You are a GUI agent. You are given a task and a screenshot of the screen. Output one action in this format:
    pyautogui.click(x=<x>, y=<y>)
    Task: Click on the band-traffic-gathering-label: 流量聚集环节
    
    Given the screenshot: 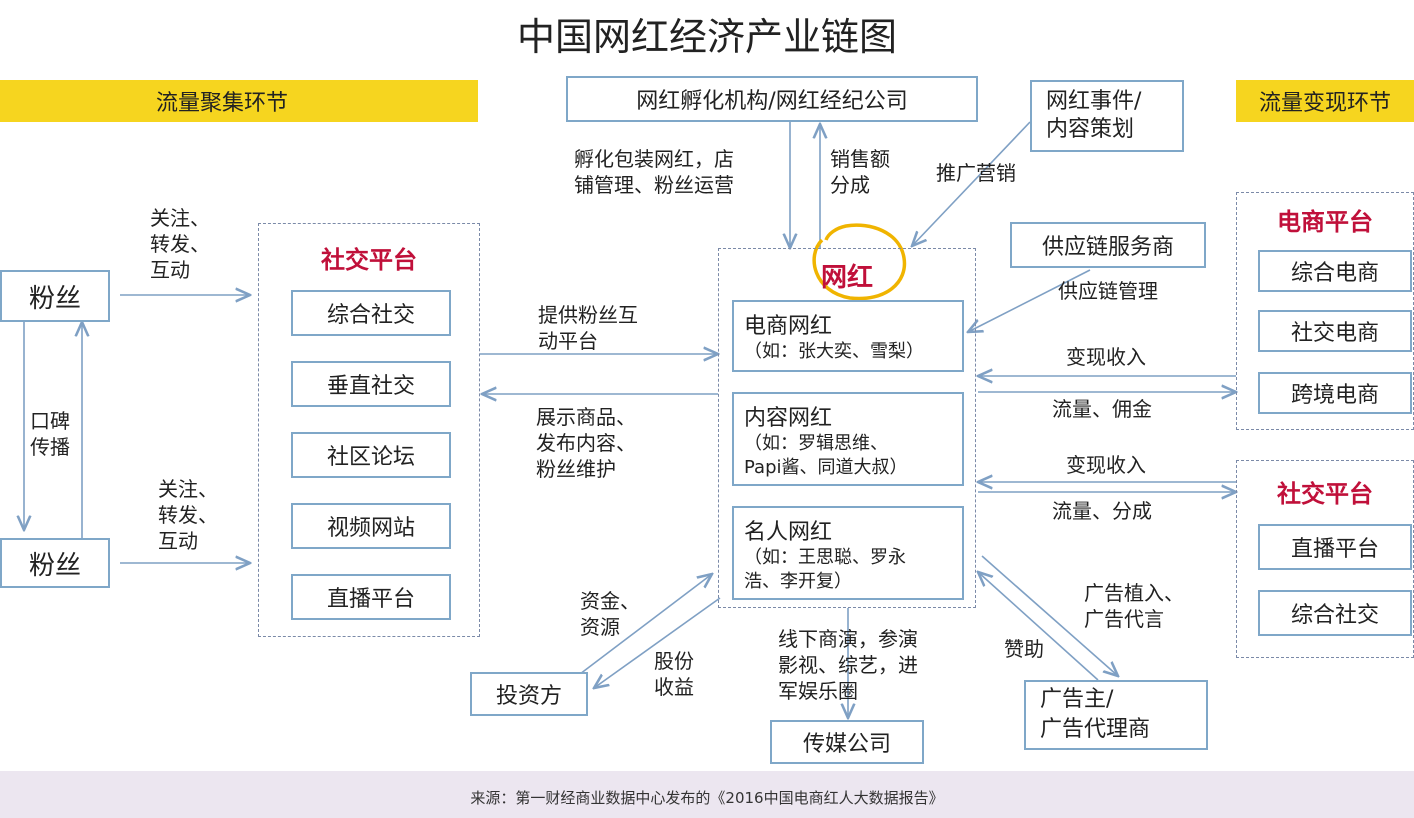 What is the action you would take?
    pyautogui.click(x=222, y=103)
    